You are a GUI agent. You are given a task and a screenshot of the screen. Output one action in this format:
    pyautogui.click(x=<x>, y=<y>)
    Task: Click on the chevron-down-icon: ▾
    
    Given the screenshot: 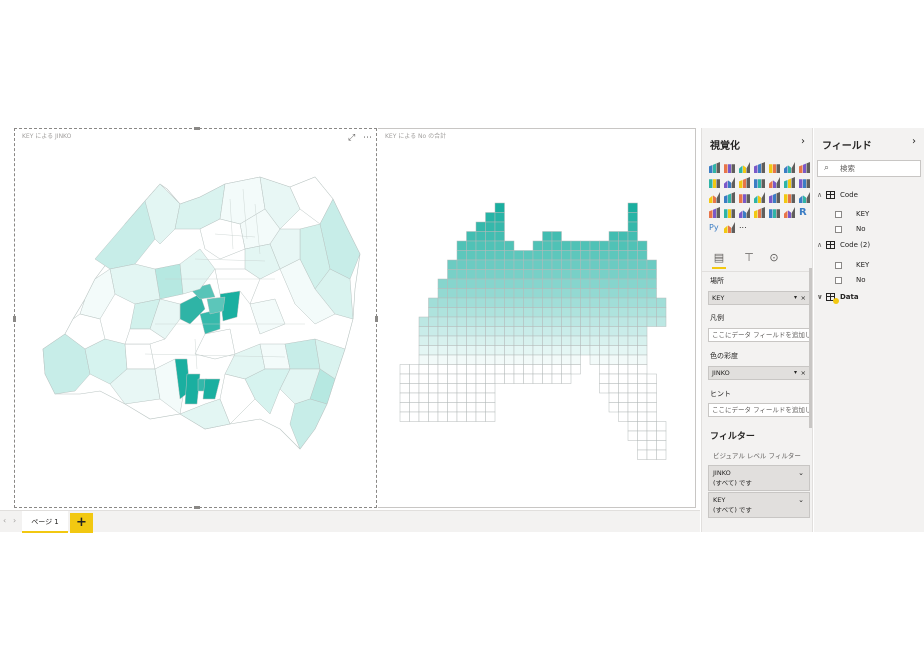 What is the action you would take?
    pyautogui.click(x=795, y=298)
    